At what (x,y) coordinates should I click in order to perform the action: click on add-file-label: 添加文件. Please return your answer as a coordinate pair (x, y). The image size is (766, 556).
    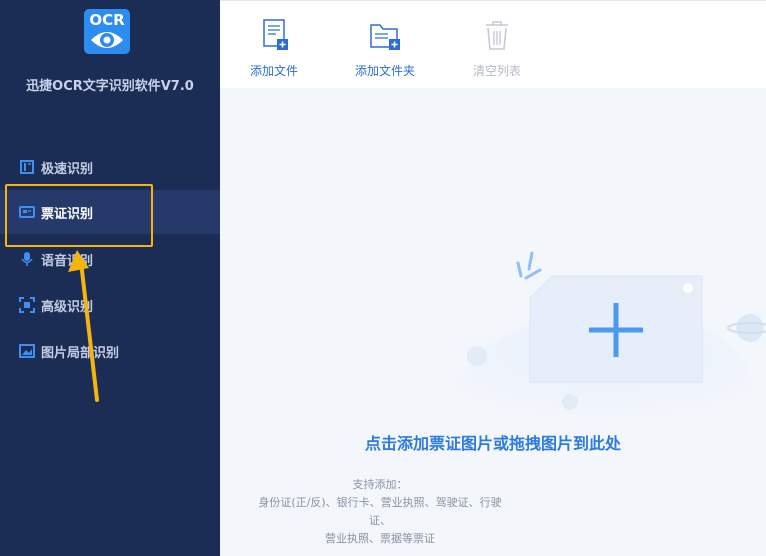
    Looking at the image, I should click on (273, 71).